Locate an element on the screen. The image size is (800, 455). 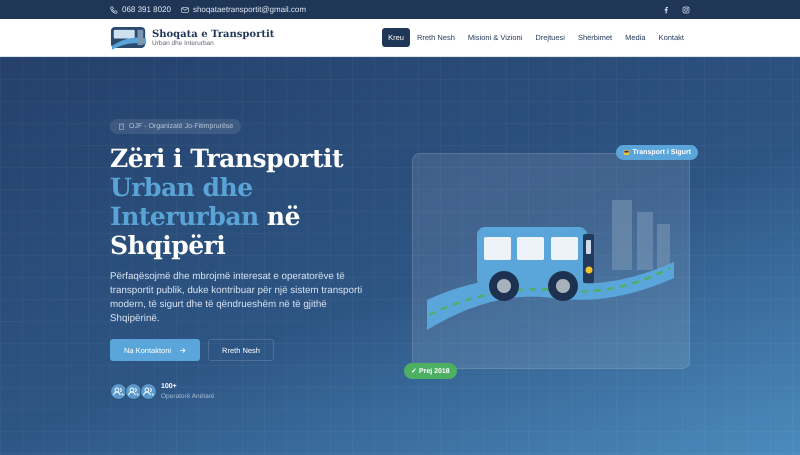
email-address: shoqataetransportit@gmail.com is located at coordinates (243, 9).